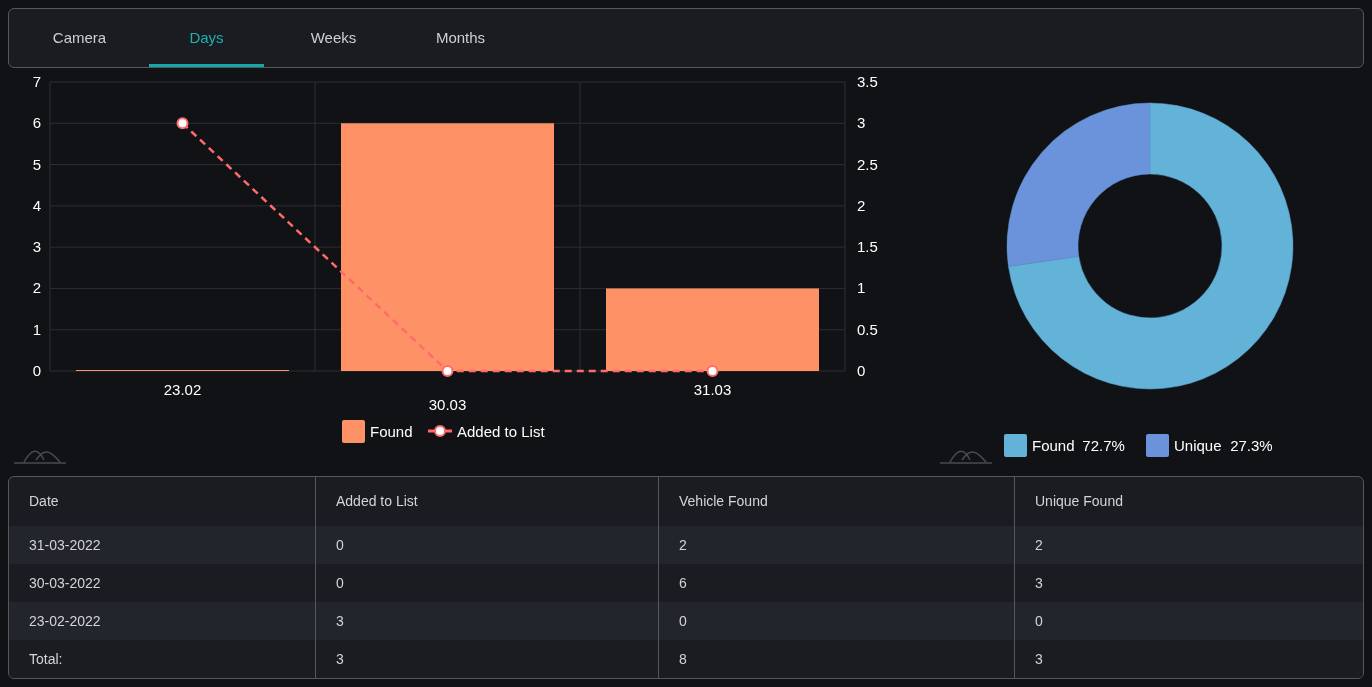 This screenshot has width=1372, height=687. I want to click on legend-label: Unique, so click(1198, 445).